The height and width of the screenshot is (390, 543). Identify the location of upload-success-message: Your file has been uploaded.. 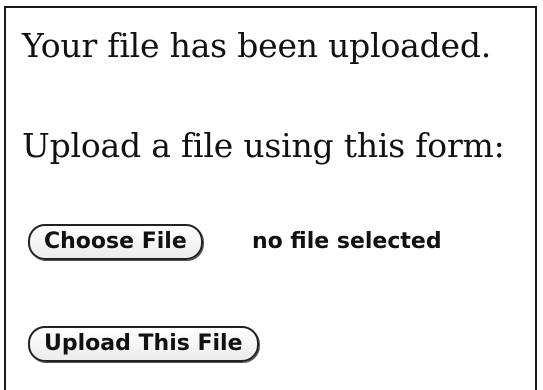
(257, 45).